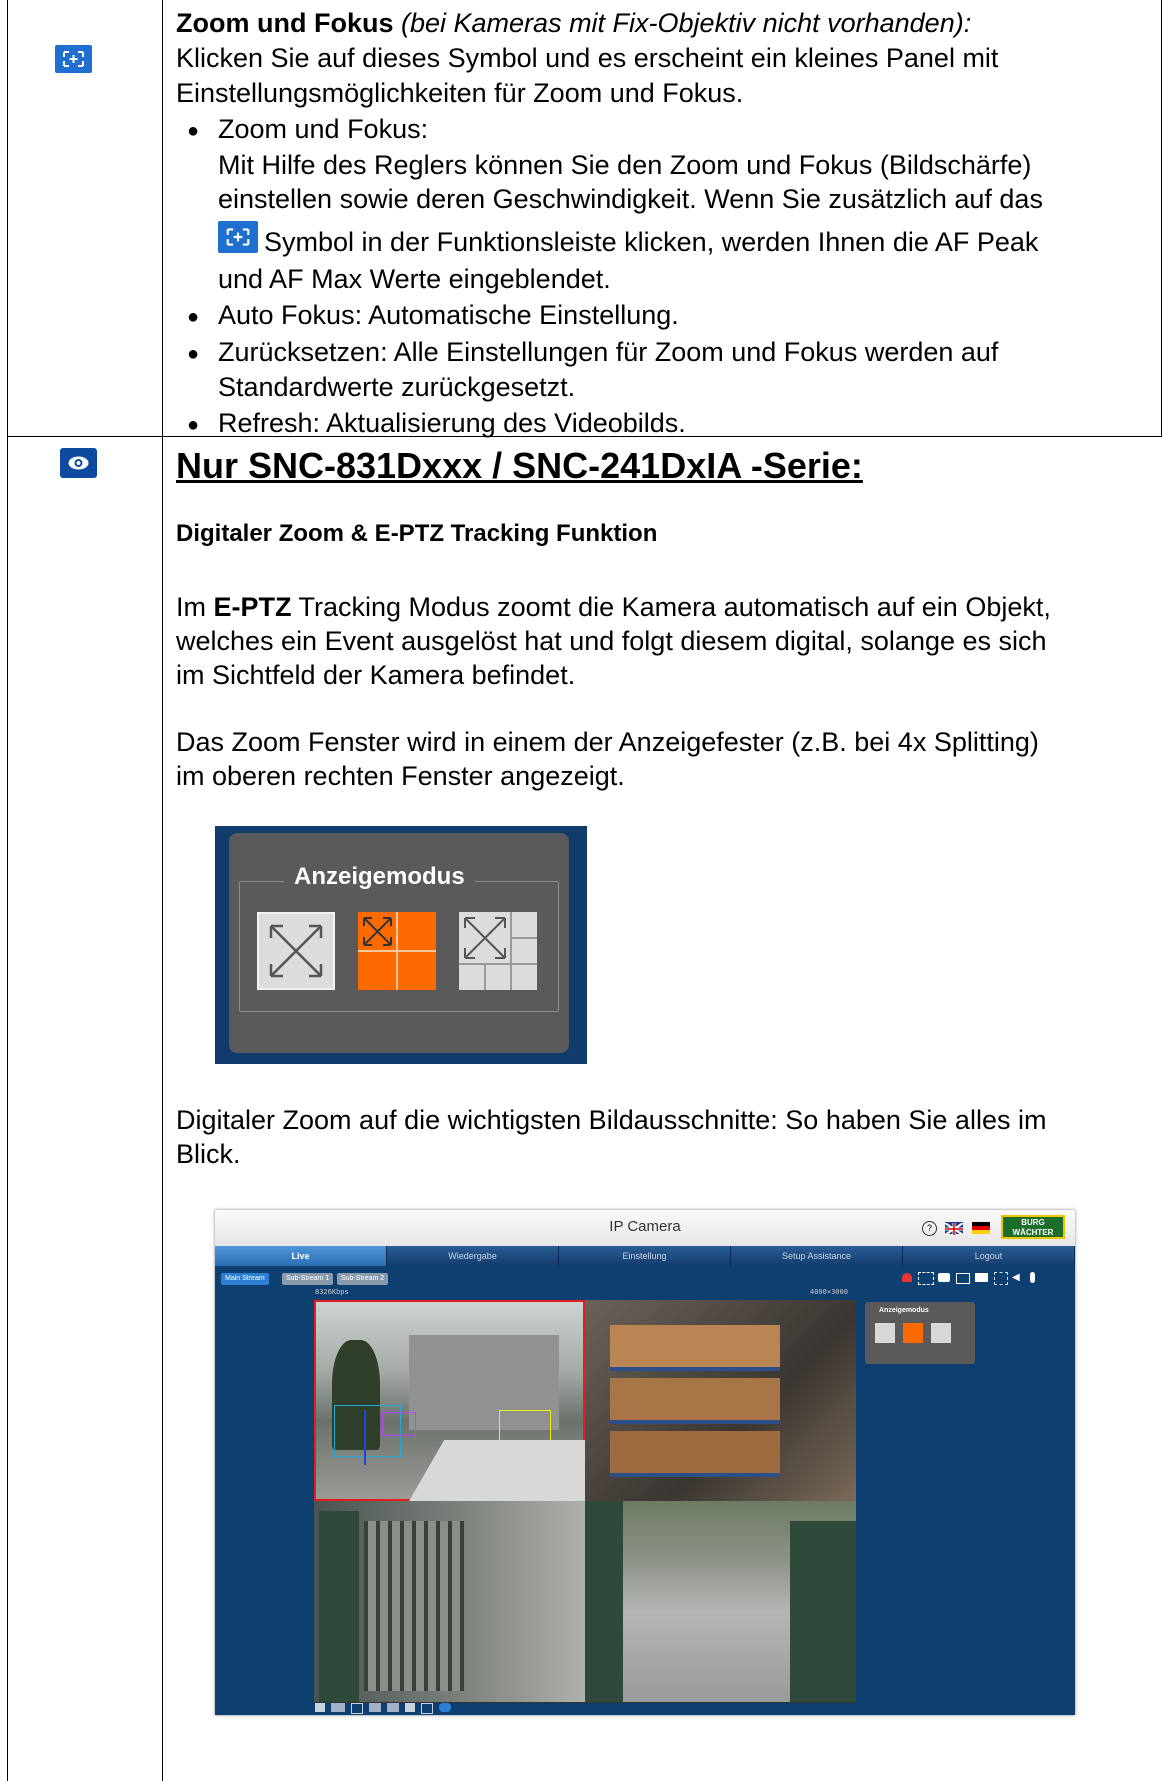 The image size is (1162, 1781). Describe the element at coordinates (208, 1154) in the screenshot. I see `para3-line-2: Blick.` at that location.